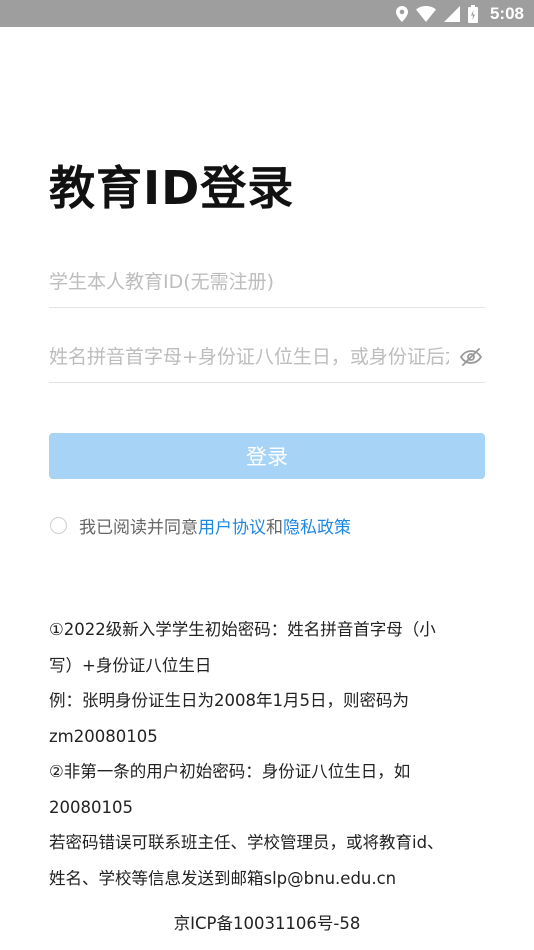 Image resolution: width=534 pixels, height=950 pixels. Describe the element at coordinates (267, 923) in the screenshot. I see `icp-footer: 京ICP备10031106号-58` at that location.